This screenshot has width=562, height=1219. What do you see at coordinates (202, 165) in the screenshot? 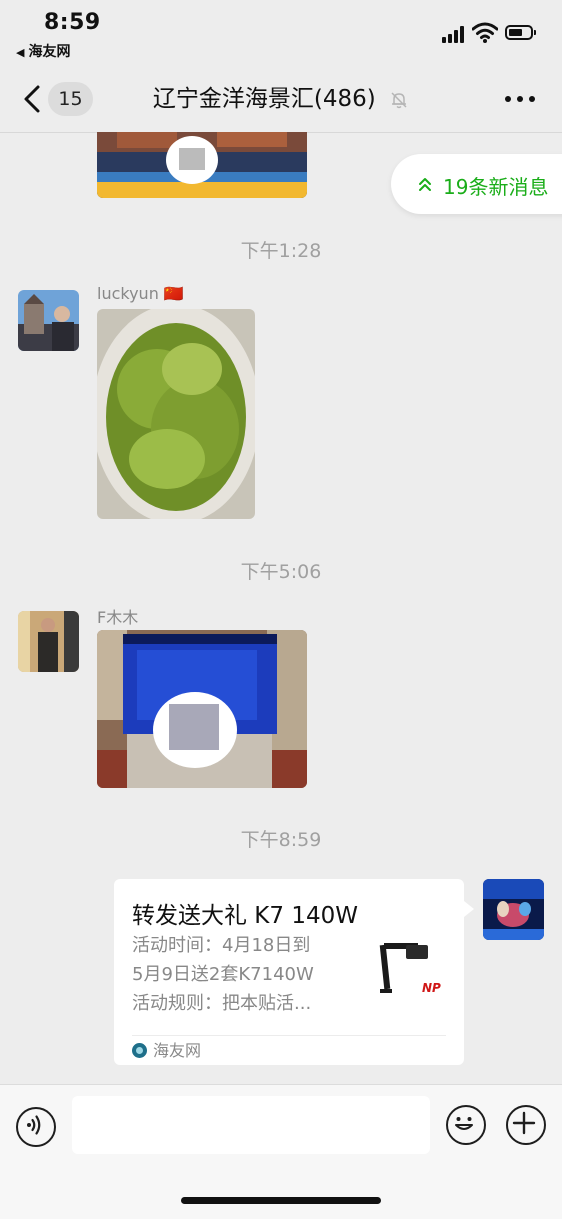
I see `image-message-partial` at bounding box center [202, 165].